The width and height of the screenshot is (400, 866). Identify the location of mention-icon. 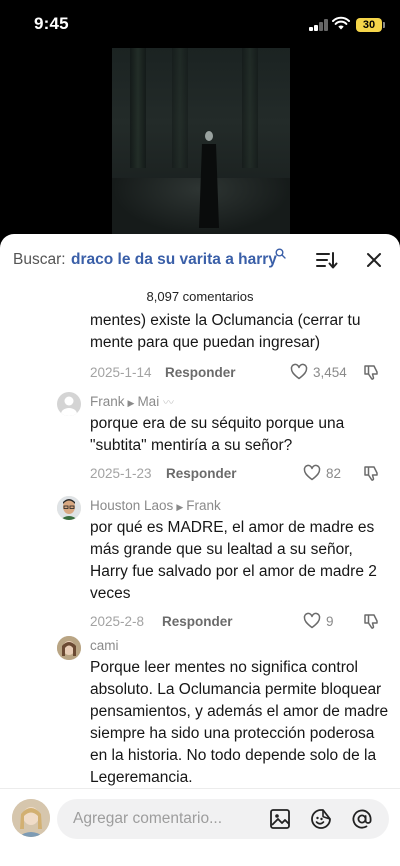
(362, 819).